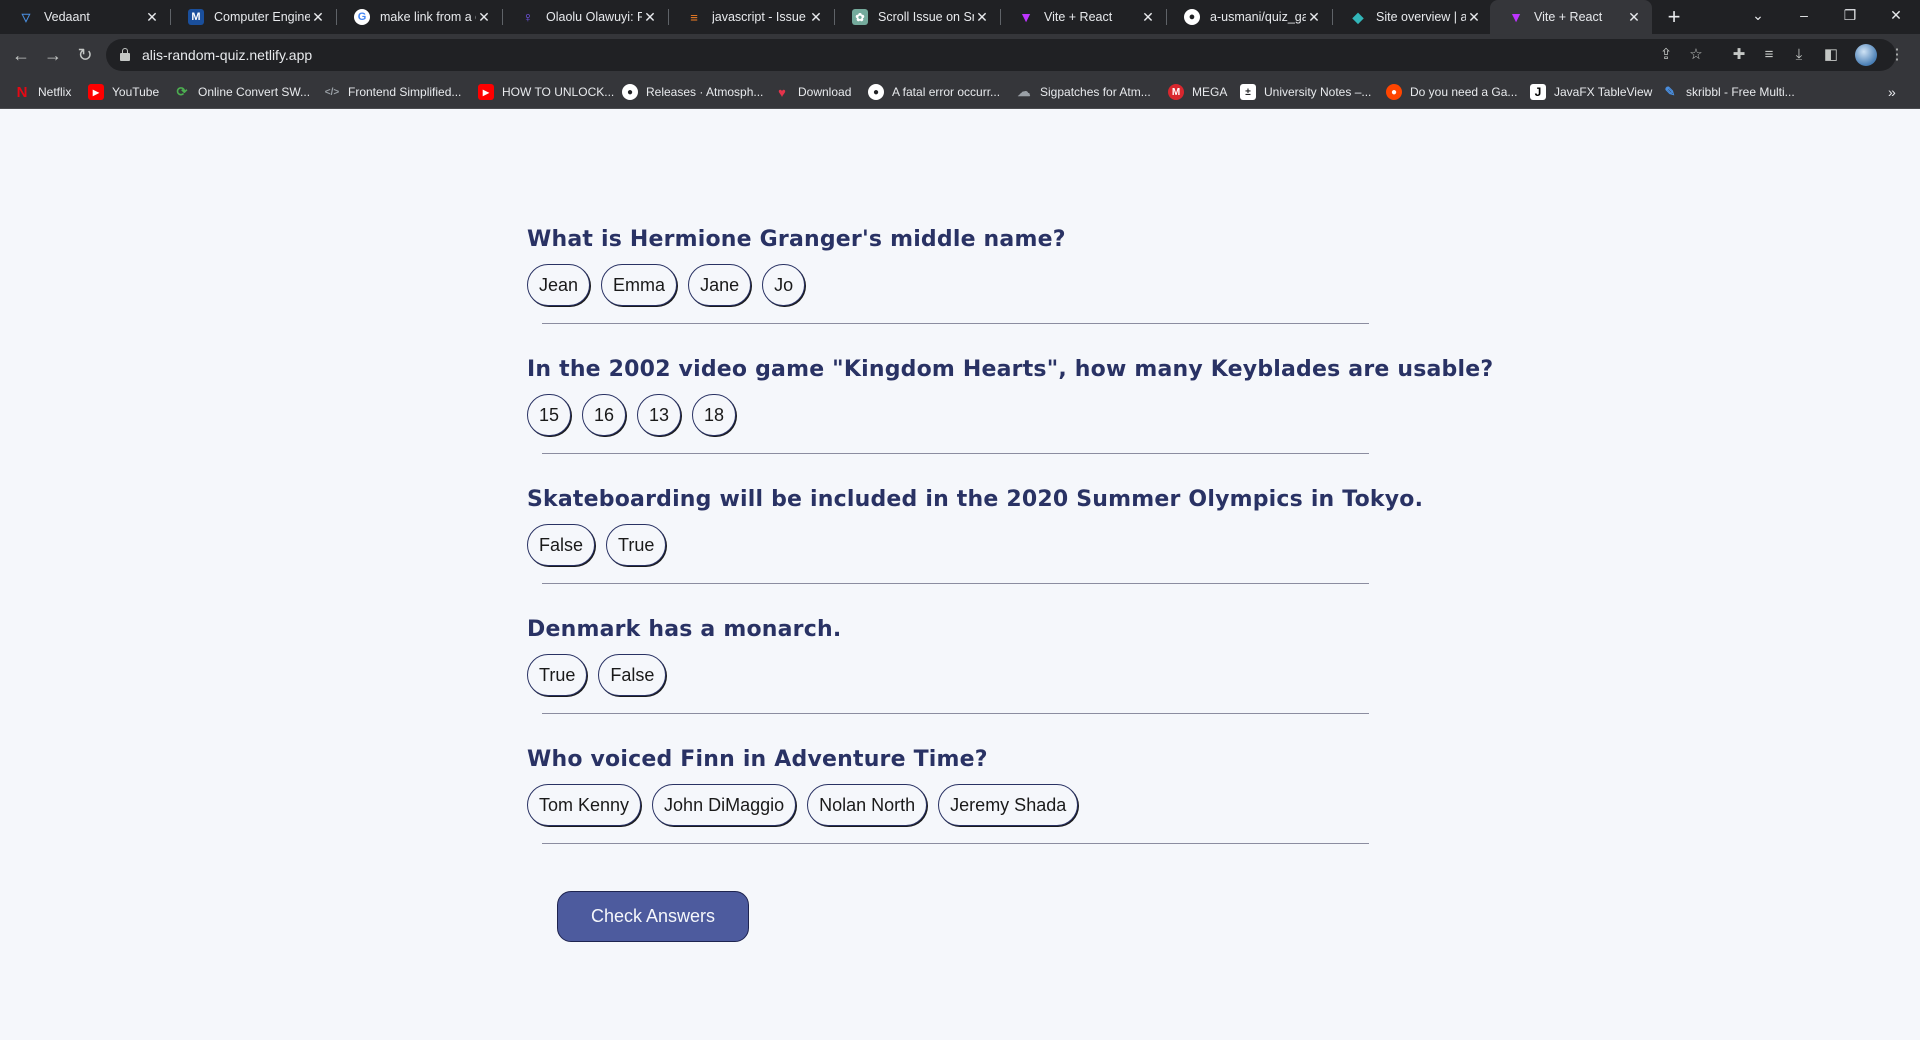 The height and width of the screenshot is (1040, 1920). Describe the element at coordinates (1769, 55) in the screenshot. I see `media-queue-icon: ≡` at that location.